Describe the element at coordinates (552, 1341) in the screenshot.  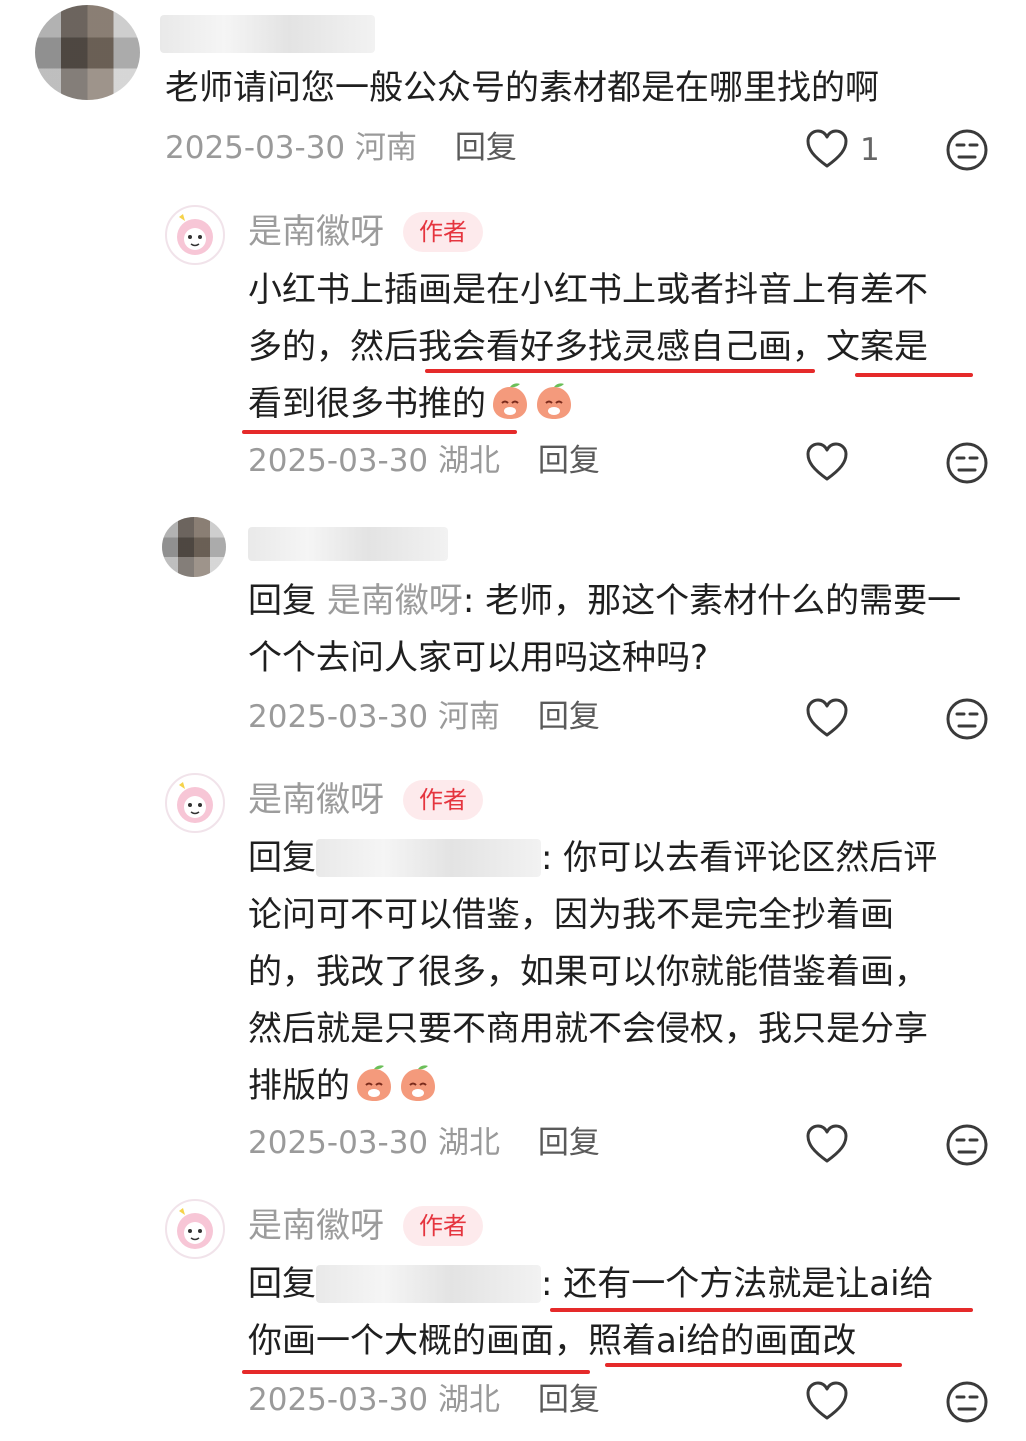
I see `comment-text-line: 你画一个大概的画面，照着ai给的画面改` at that location.